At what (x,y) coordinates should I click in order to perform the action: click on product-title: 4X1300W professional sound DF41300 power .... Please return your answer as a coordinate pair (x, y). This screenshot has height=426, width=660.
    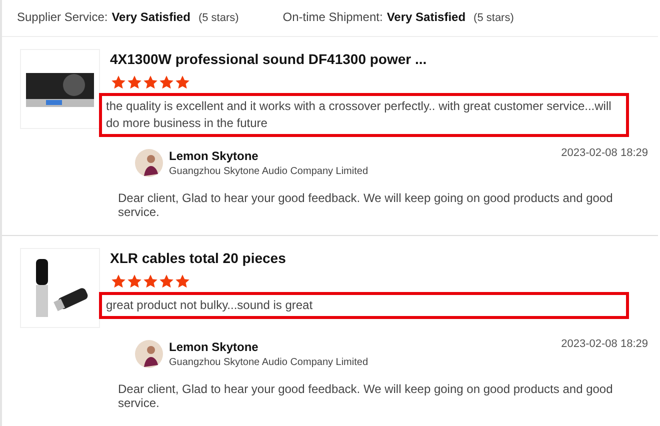
    Looking at the image, I should click on (384, 59).